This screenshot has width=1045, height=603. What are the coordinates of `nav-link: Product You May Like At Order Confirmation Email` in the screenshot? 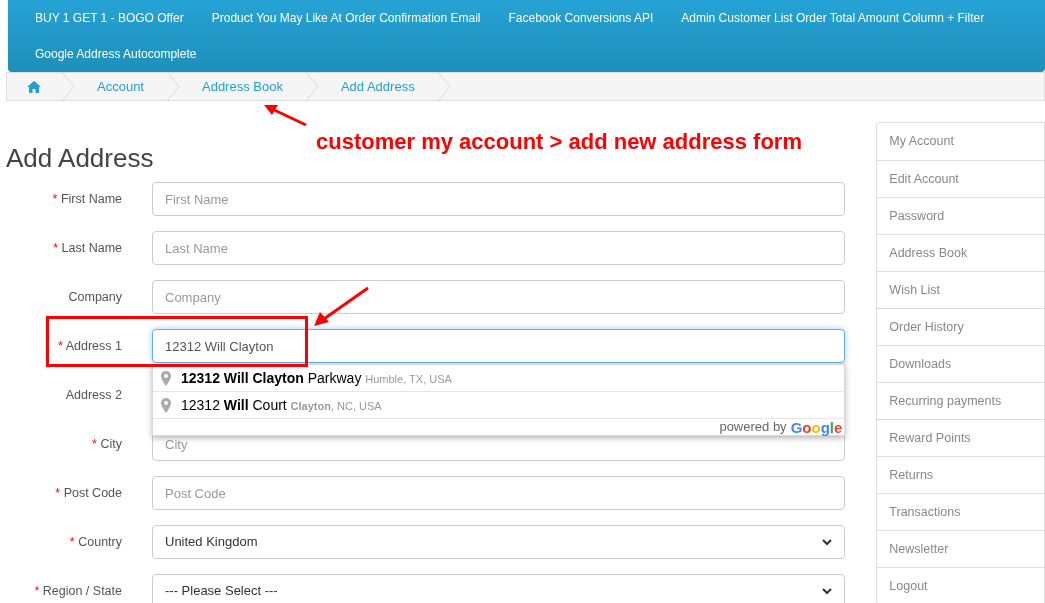 It's located at (346, 18).